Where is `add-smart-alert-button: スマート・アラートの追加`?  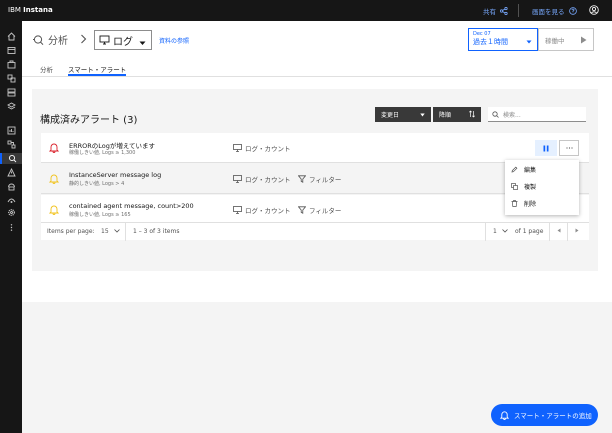
add-smart-alert-button: スマート・アラートの追加 is located at coordinates (544, 415).